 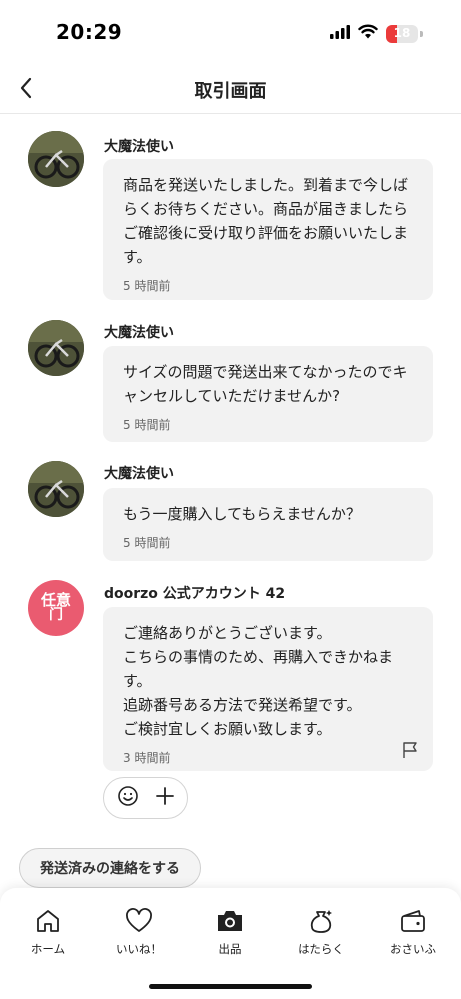 I want to click on heart-icon, so click(x=139, y=921).